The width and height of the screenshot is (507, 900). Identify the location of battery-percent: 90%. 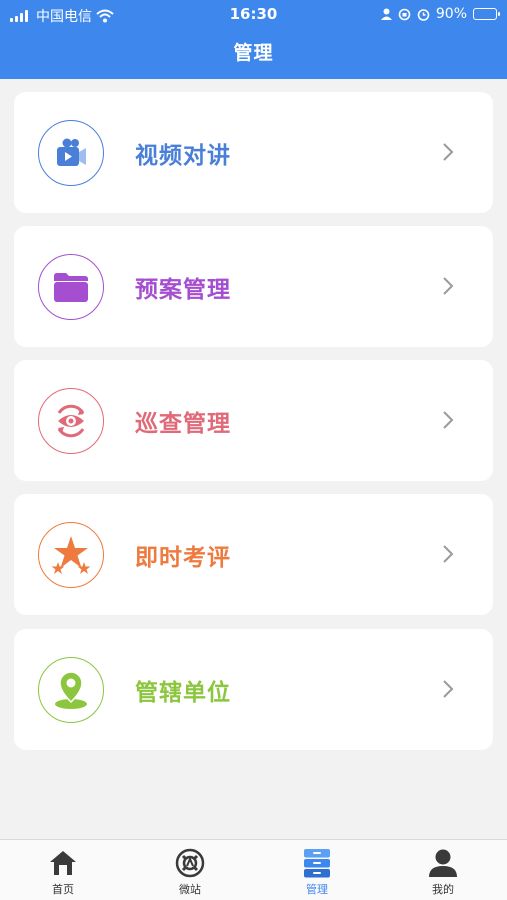
(451, 14).